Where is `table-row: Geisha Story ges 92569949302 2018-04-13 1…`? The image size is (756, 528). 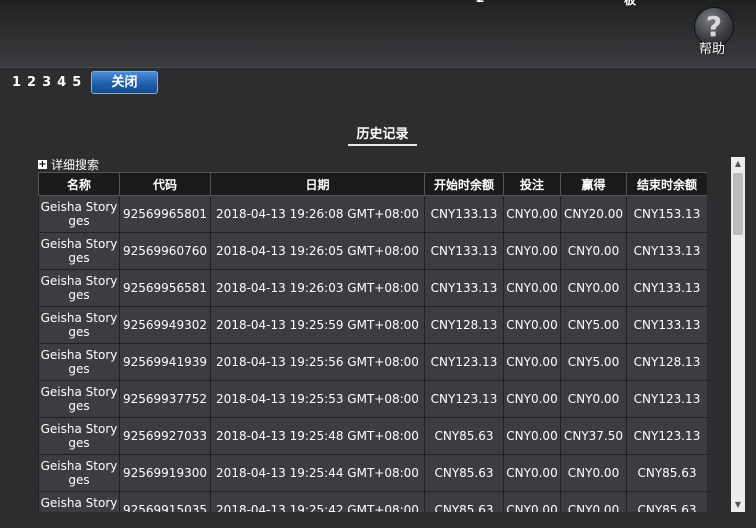 table-row: Geisha Story ges 92569949302 2018-04-13 1… is located at coordinates (372, 325).